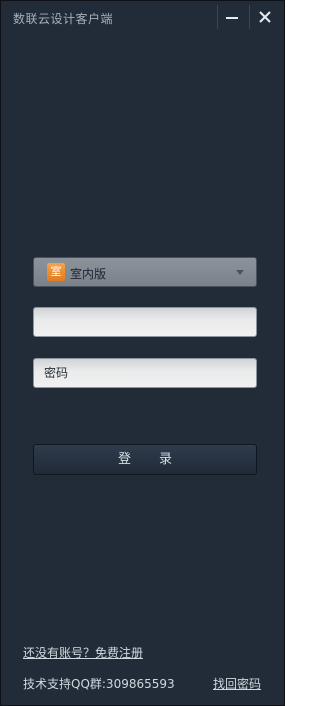 This screenshot has height=706, width=320. Describe the element at coordinates (83, 652) in the screenshot. I see `register-link: 还没有账号？免费注册` at that location.